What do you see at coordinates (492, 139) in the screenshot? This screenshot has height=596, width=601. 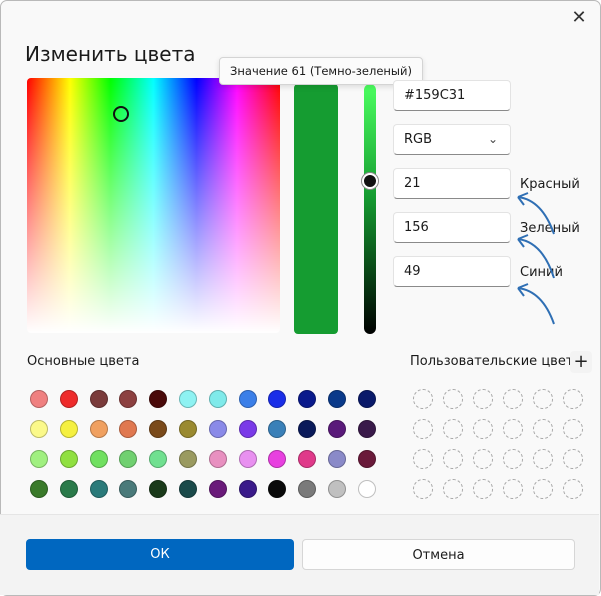 I see `chevron-down-icon: ⌄` at bounding box center [492, 139].